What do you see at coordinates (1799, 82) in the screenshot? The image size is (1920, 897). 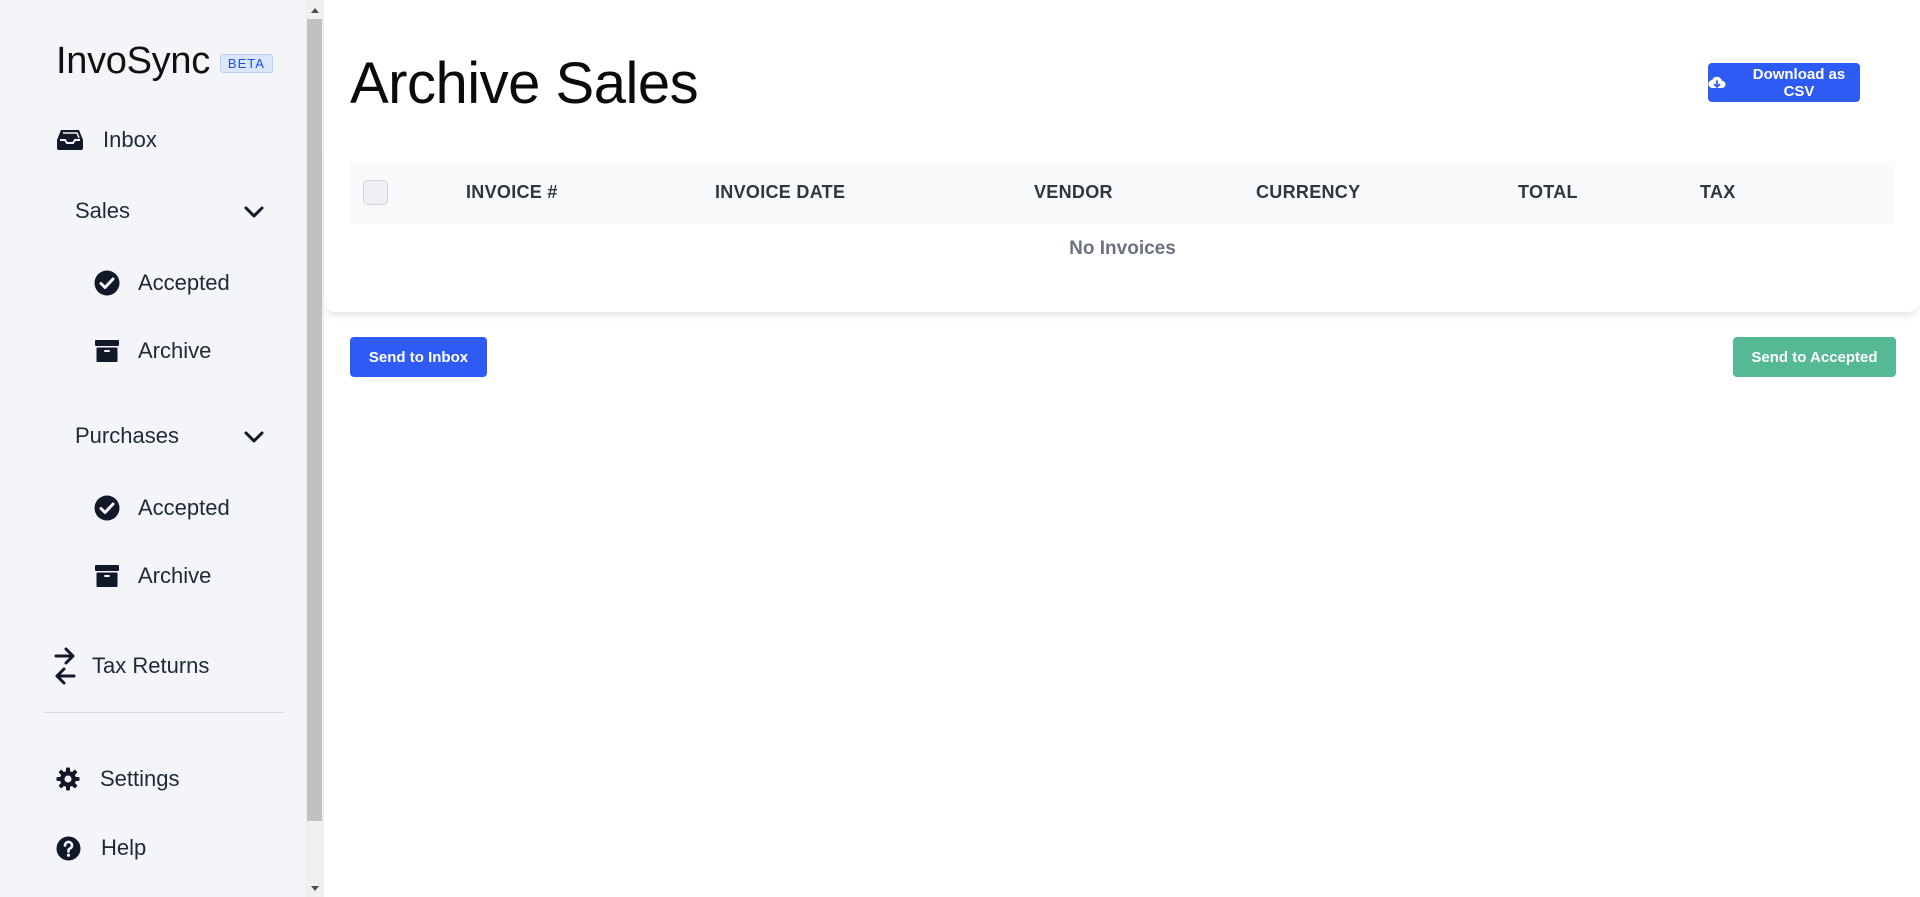 I see `download-csv-label: Download as CSV` at bounding box center [1799, 82].